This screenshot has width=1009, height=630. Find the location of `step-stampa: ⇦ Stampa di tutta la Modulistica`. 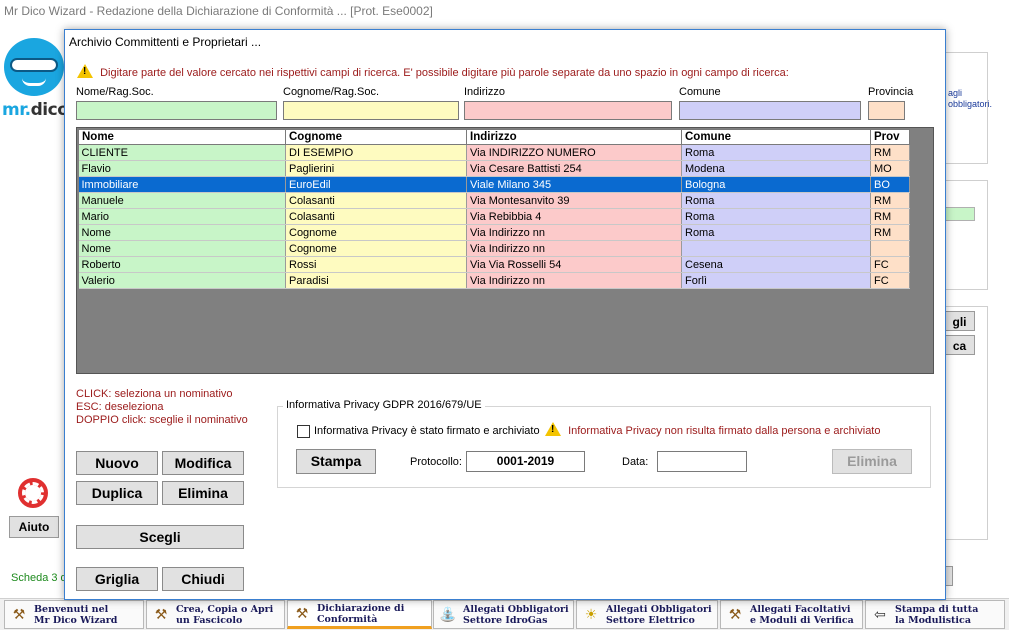

step-stampa: ⇦ Stampa di tutta la Modulistica is located at coordinates (935, 614).